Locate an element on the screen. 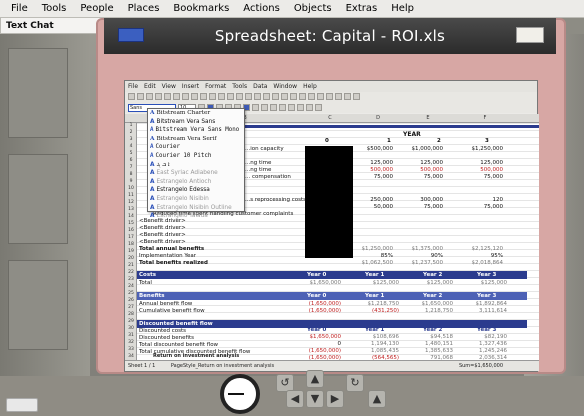 The image size is (584, 416). row-header: 30 is located at coordinates (131, 328).